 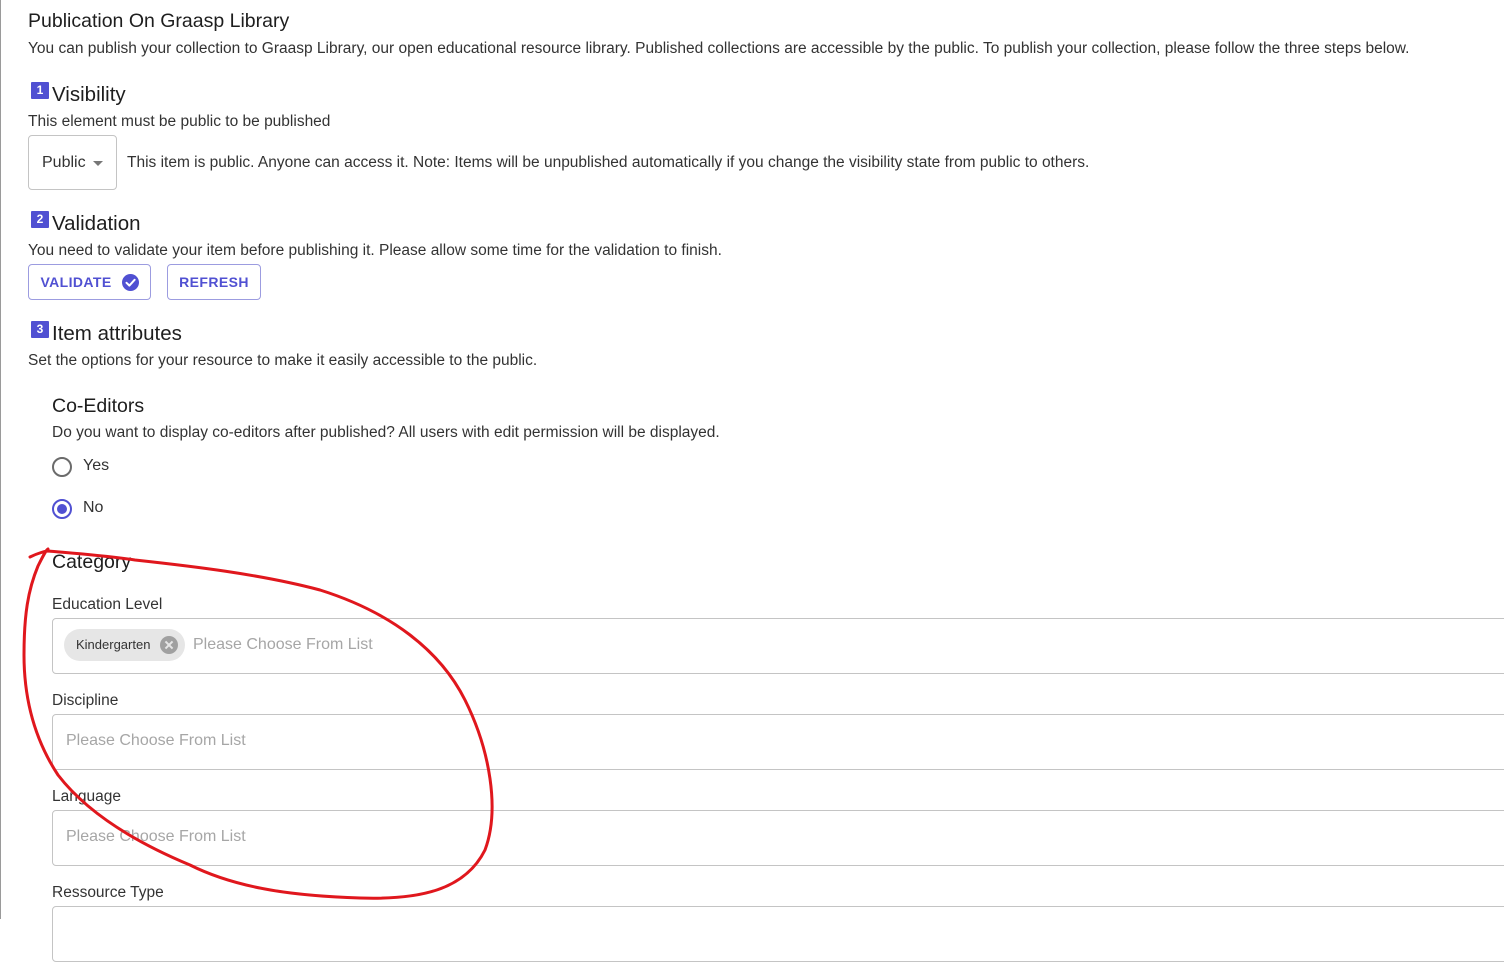 I want to click on step-number-badge: 1, so click(x=40, y=90).